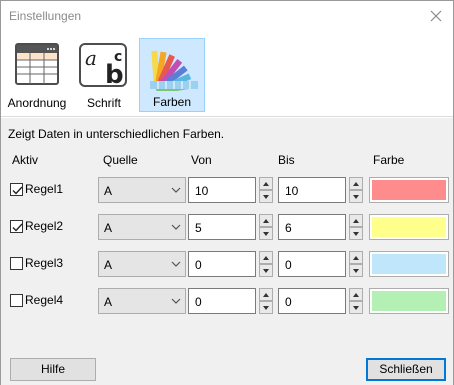  What do you see at coordinates (44, 189) in the screenshot?
I see `rule-label: Regel1` at bounding box center [44, 189].